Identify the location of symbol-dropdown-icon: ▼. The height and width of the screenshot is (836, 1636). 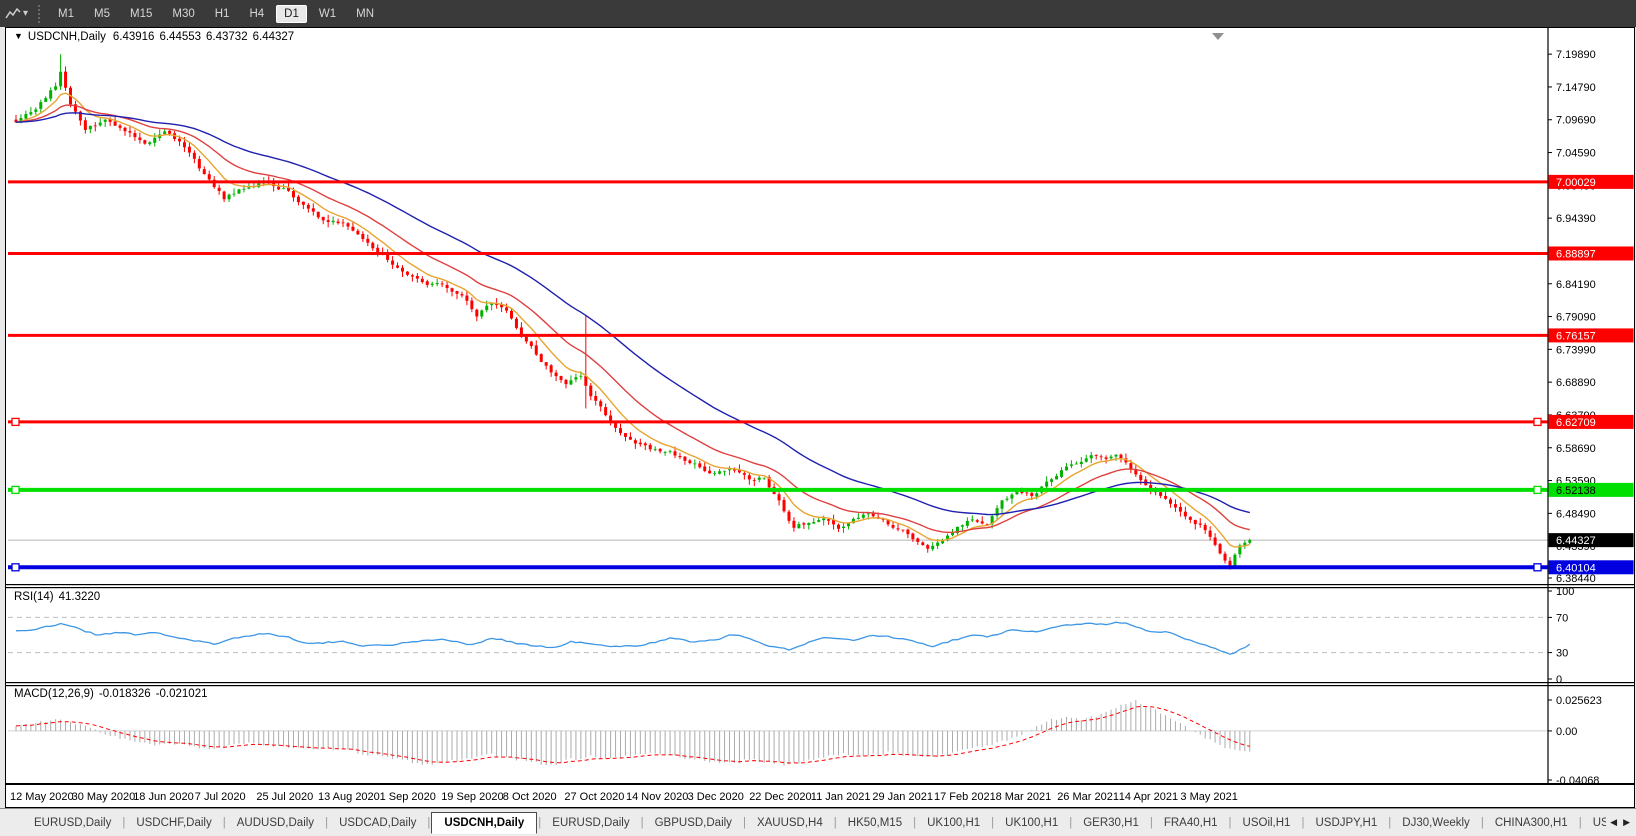
(18, 37).